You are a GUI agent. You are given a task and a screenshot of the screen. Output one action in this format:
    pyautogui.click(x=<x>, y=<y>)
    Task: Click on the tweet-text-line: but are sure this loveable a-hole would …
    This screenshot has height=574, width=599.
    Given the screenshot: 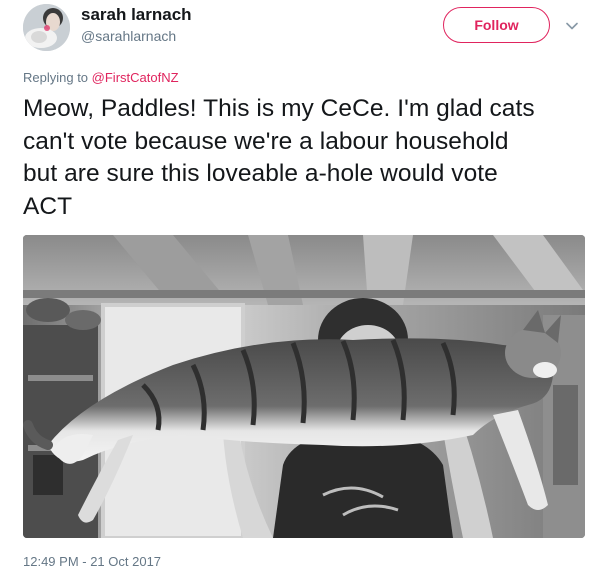 What is the action you would take?
    pyautogui.click(x=260, y=173)
    